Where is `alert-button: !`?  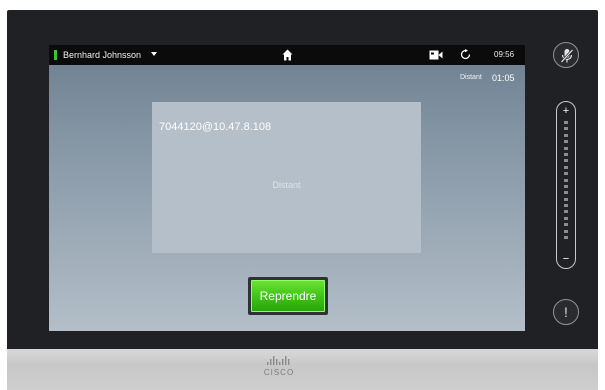
alert-button: ! is located at coordinates (566, 312).